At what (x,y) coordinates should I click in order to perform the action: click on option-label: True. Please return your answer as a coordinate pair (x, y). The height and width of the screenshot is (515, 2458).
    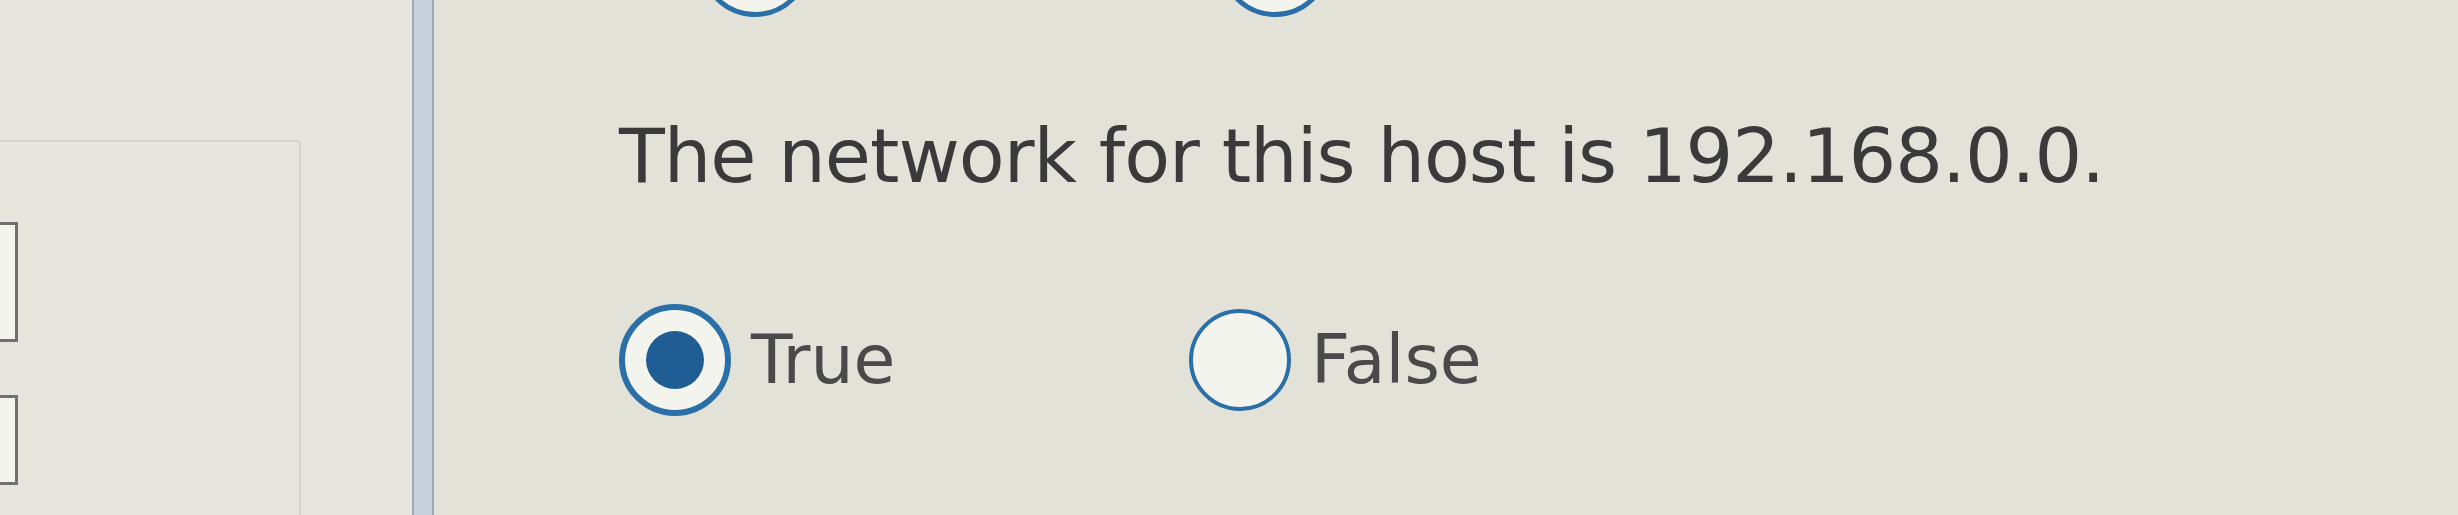
    Looking at the image, I should click on (823, 360).